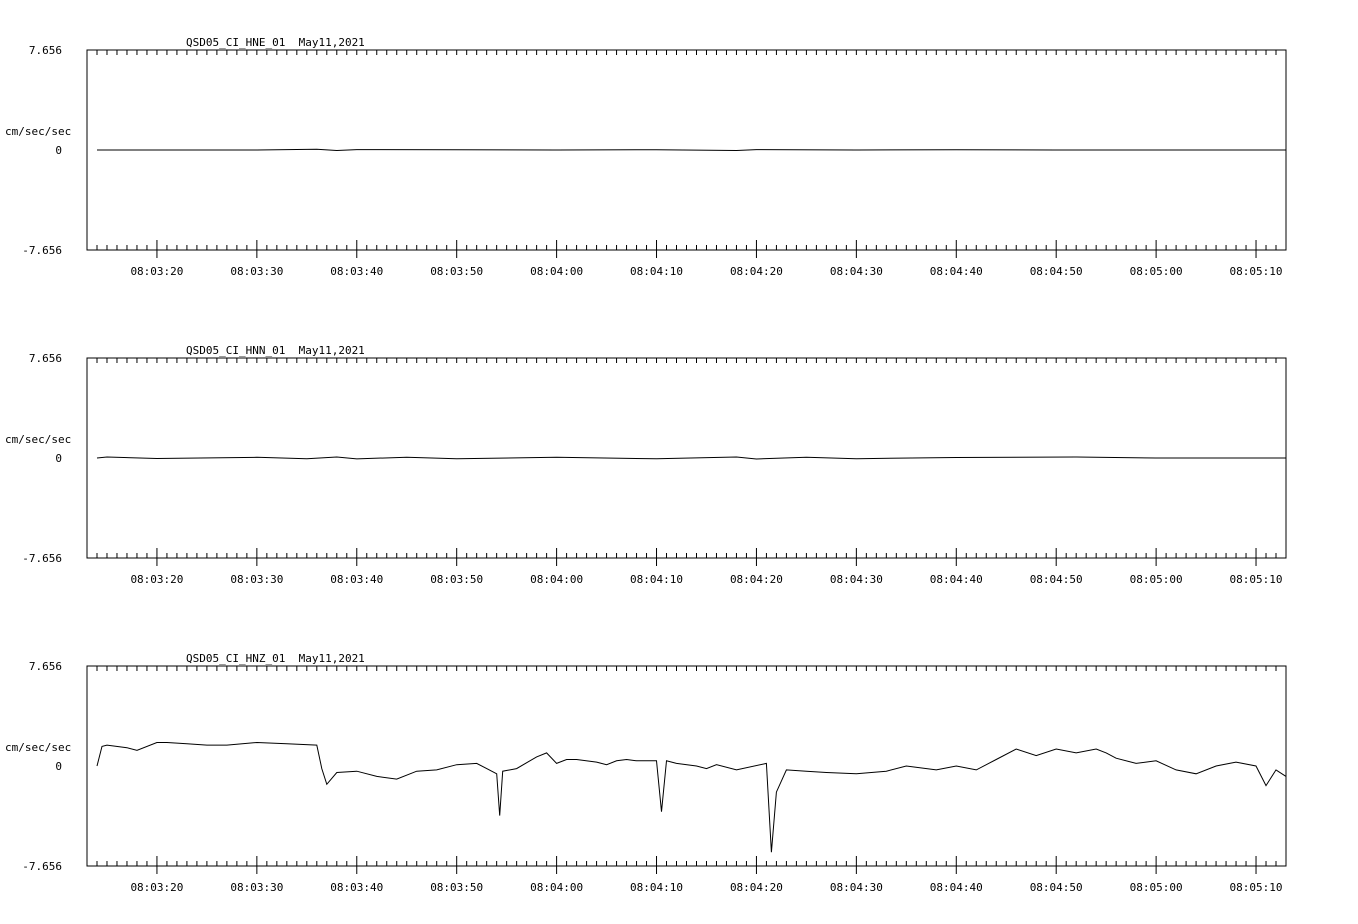  I want to click on channel-title: QSD05_CI_HNZ_01 May11,2021, so click(275, 658).